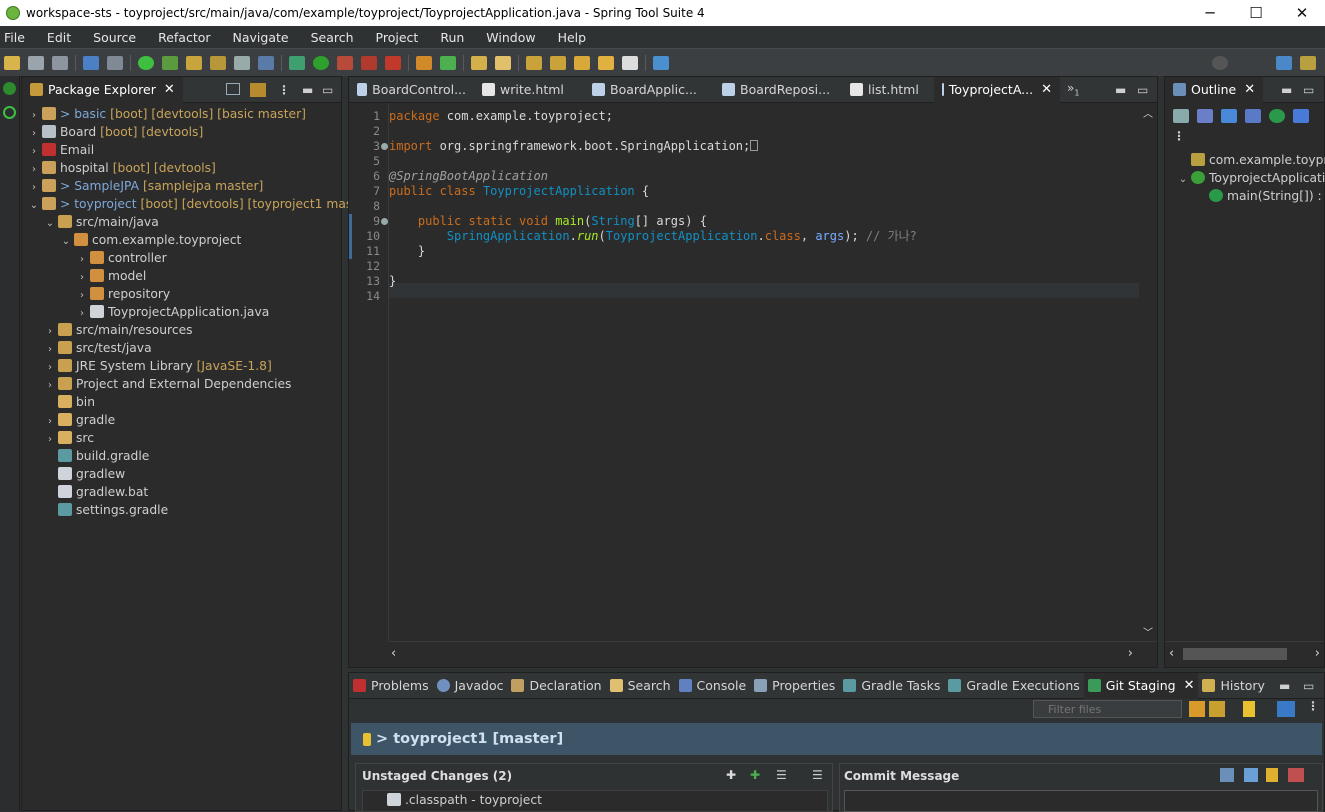 Image resolution: width=1325 pixels, height=812 pixels. I want to click on tree-item: › Board [boot] [devtools], so click(181, 132).